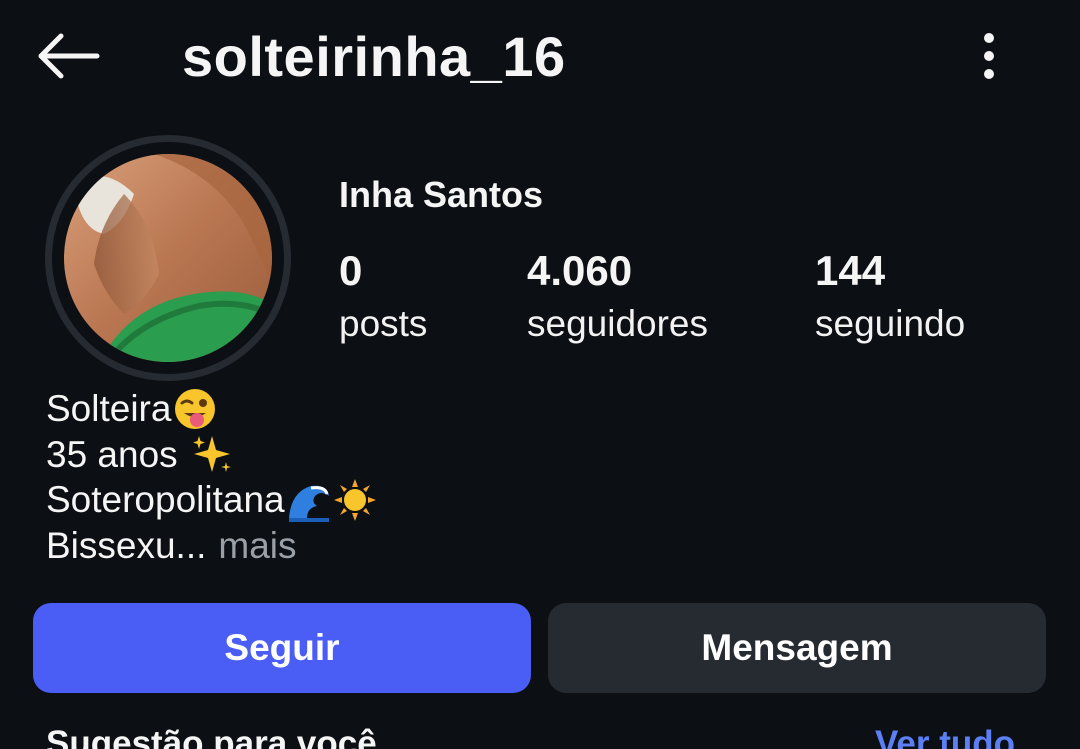  Describe the element at coordinates (383, 323) in the screenshot. I see `posts-label: posts` at that location.